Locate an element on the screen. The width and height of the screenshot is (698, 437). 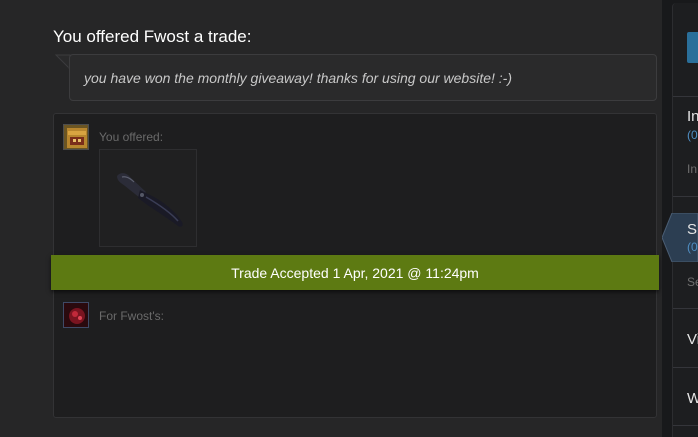
partner-avatar-image is located at coordinates (76, 315).